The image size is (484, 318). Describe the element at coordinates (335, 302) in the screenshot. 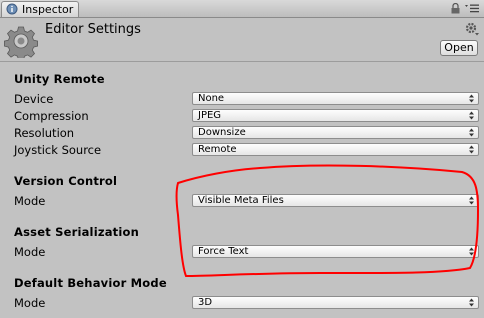

I see `default-behavior-mode-dropdown: 3D` at that location.